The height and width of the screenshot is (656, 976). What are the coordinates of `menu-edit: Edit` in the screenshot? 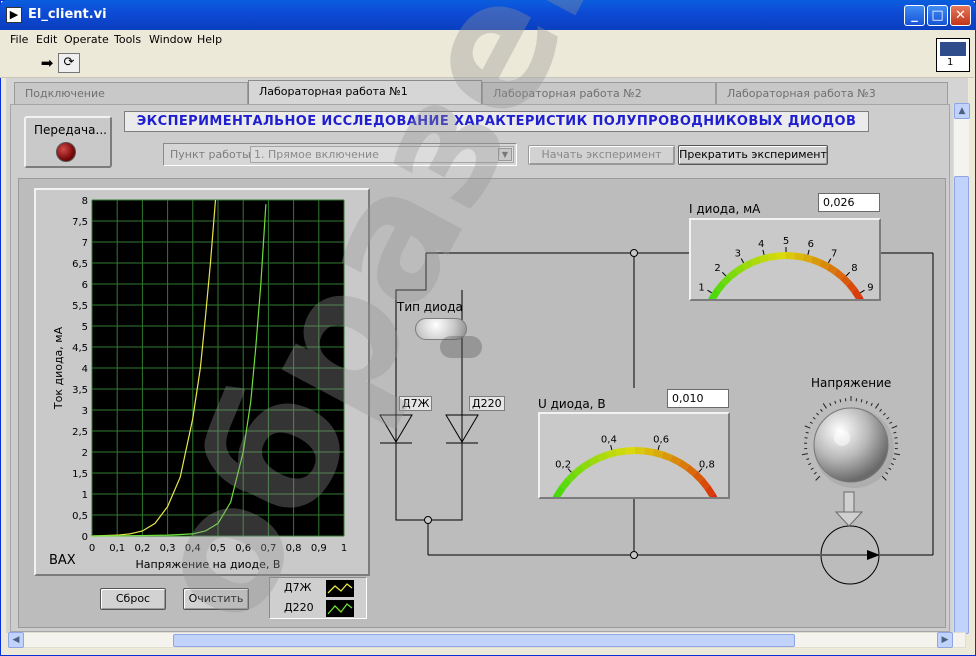 It's located at (46, 39).